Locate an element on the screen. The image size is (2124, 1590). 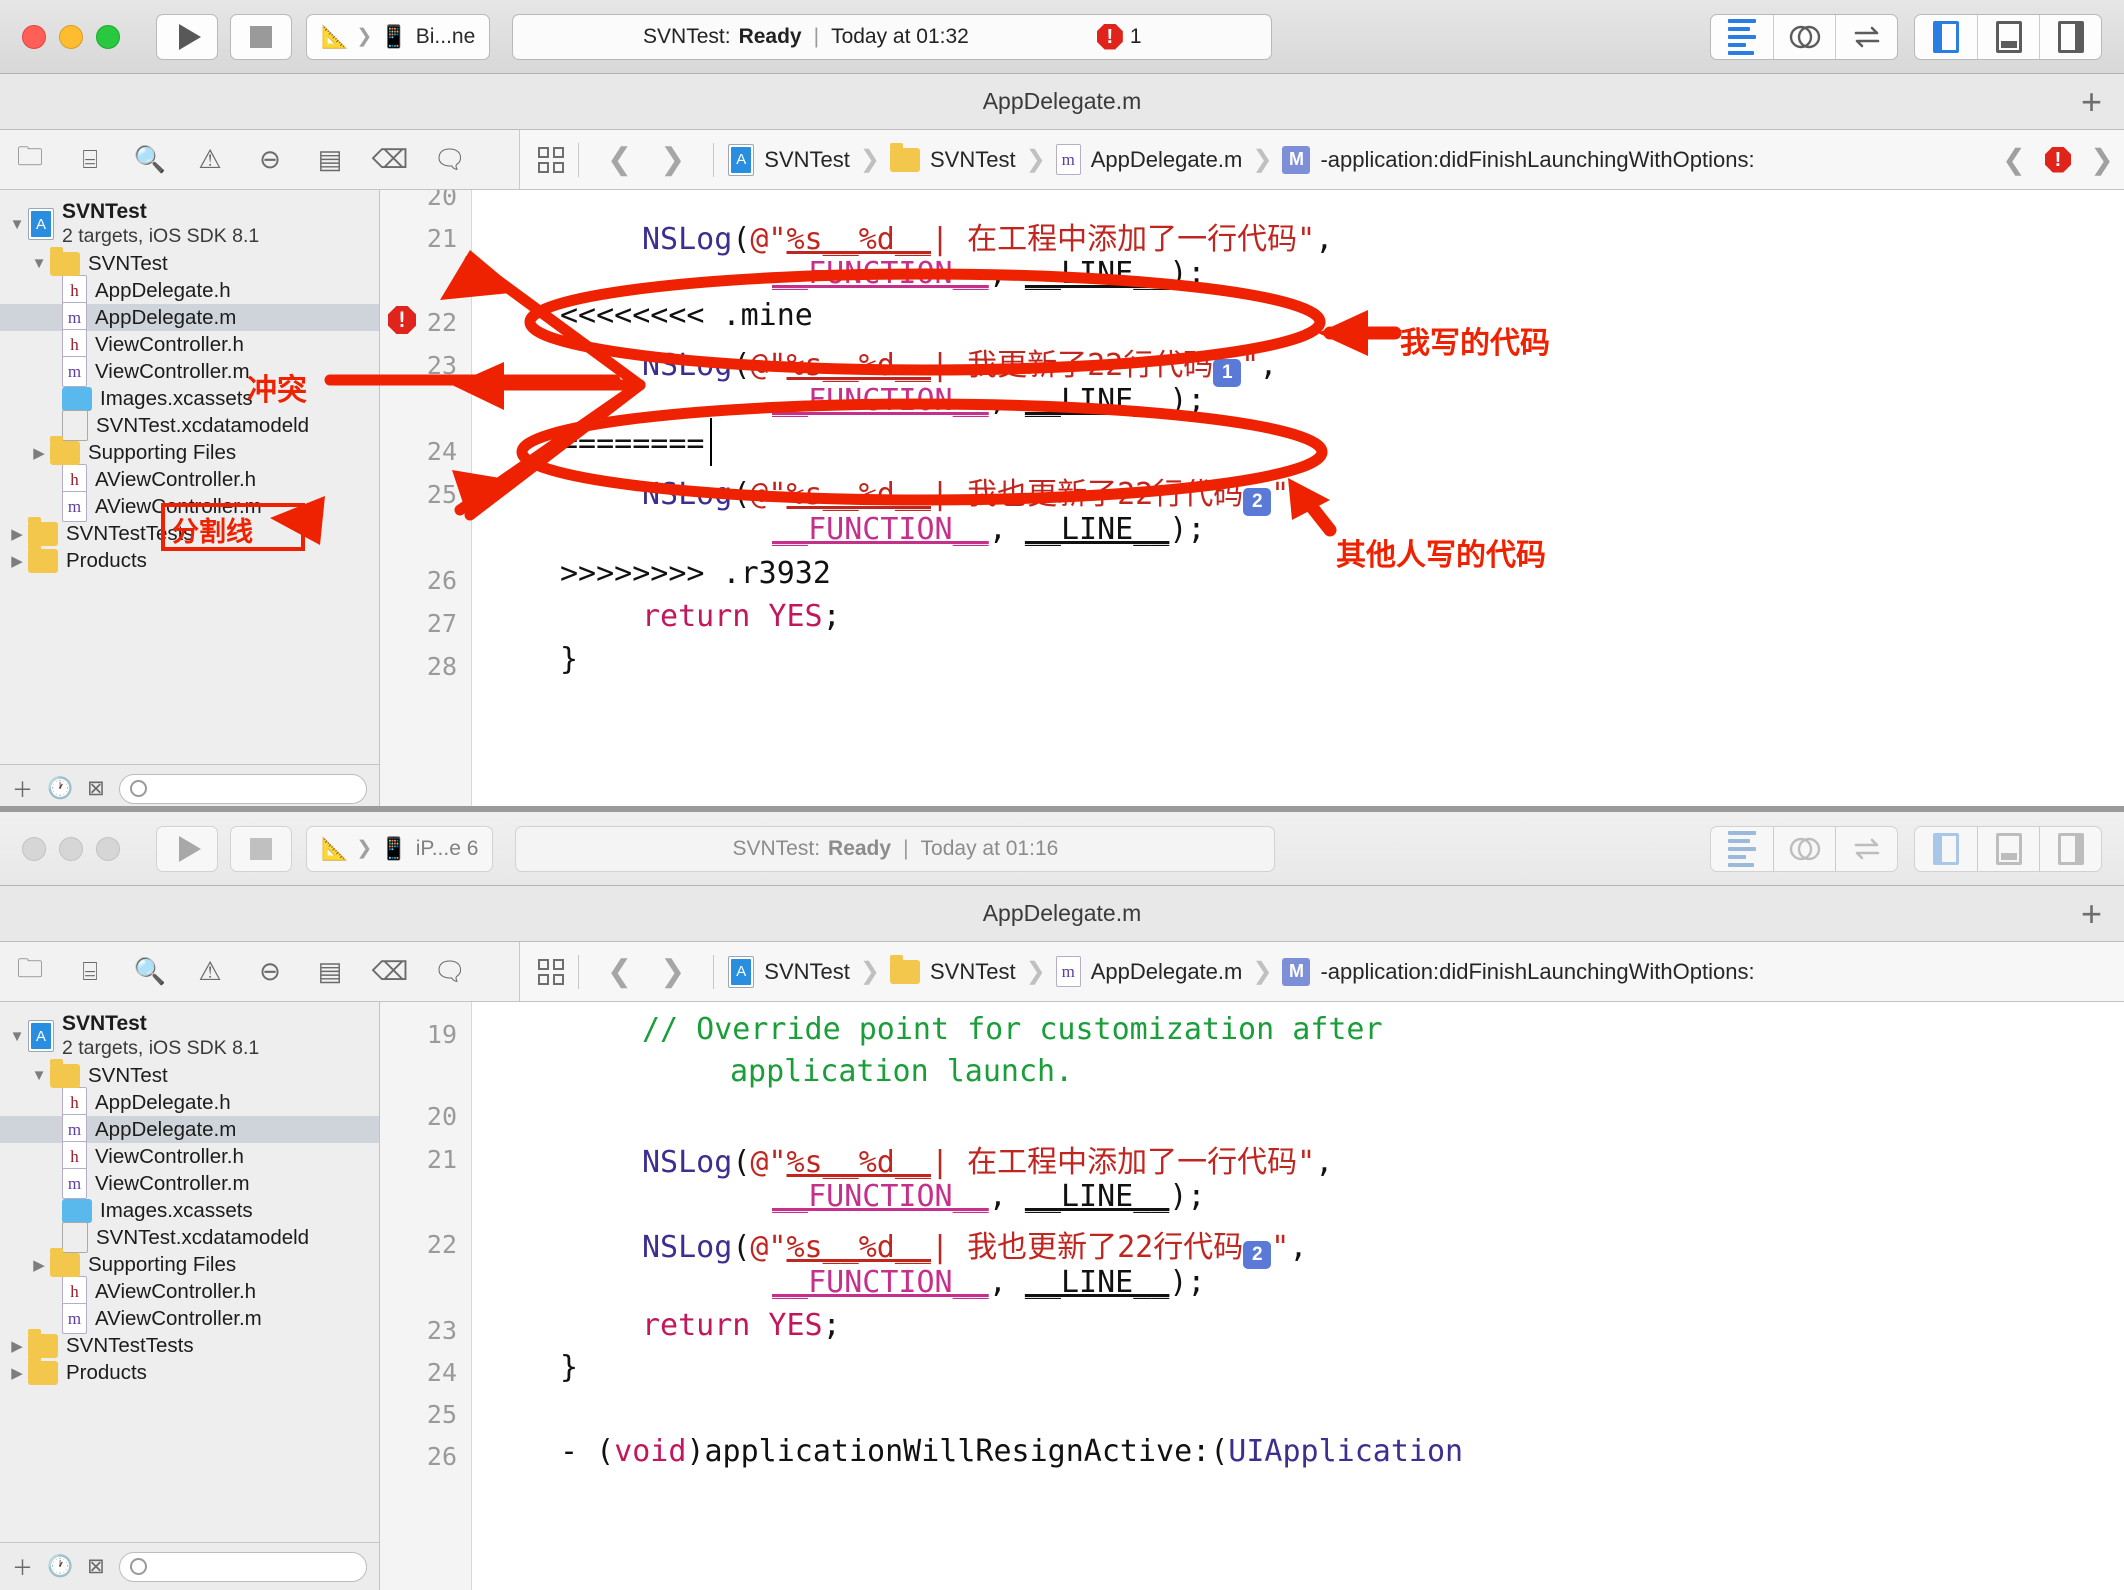
breadcrumb-item-file: m AppDelegate.m is located at coordinates (1148, 159).